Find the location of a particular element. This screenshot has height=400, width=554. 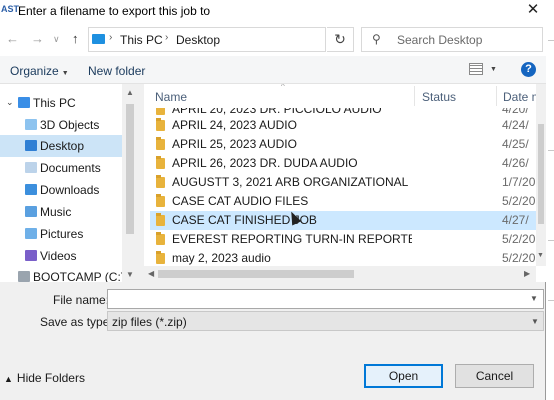

sidebar-item-downloads: Downloads is located at coordinates (61, 190).